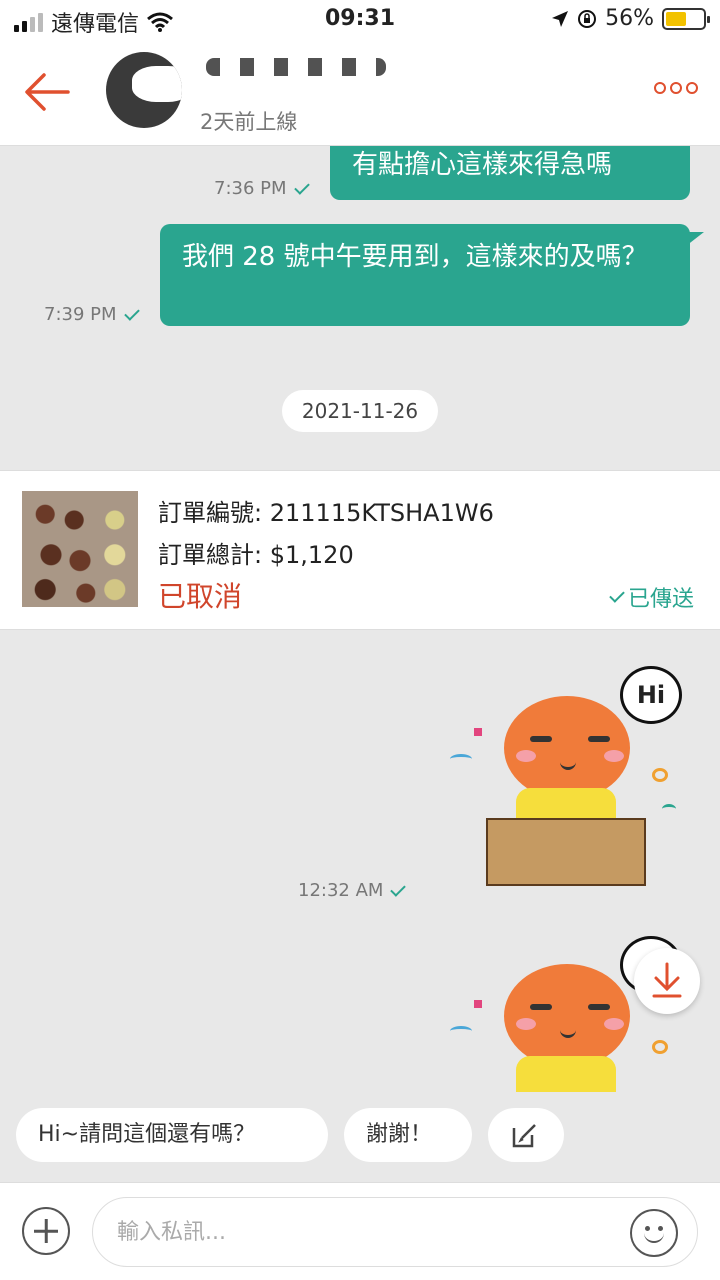 This screenshot has width=720, height=1280. What do you see at coordinates (172, 1135) in the screenshot?
I see `quick-reply-chip: Hi~請問這個還有嗎？` at bounding box center [172, 1135].